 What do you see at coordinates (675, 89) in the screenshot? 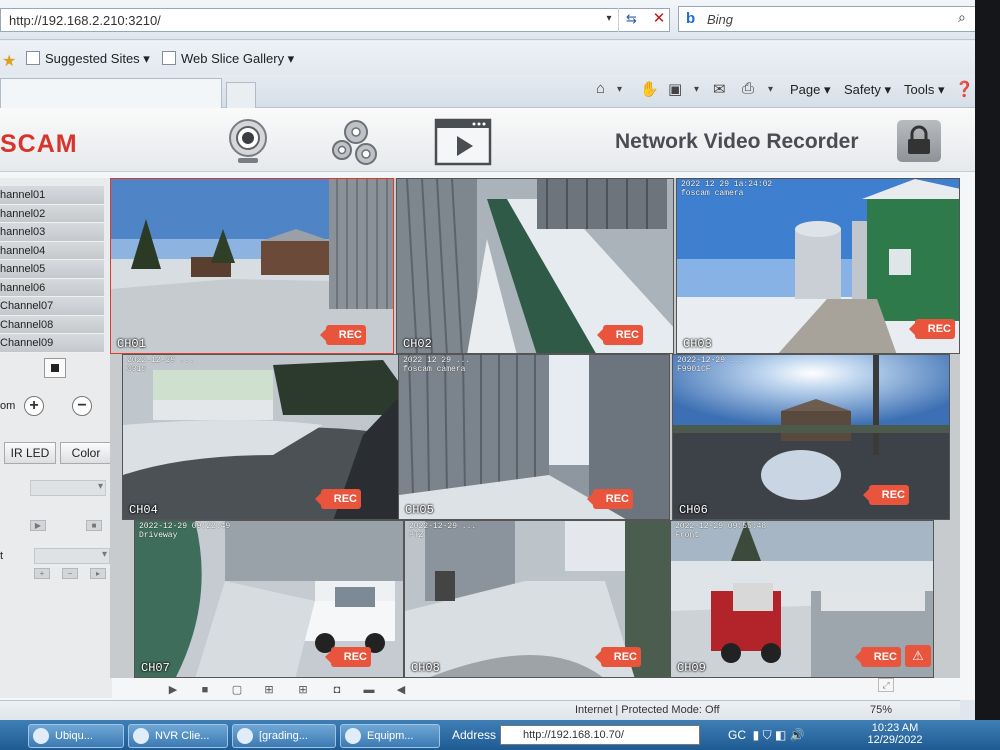
I see `rss-icon: ▣` at bounding box center [675, 89].